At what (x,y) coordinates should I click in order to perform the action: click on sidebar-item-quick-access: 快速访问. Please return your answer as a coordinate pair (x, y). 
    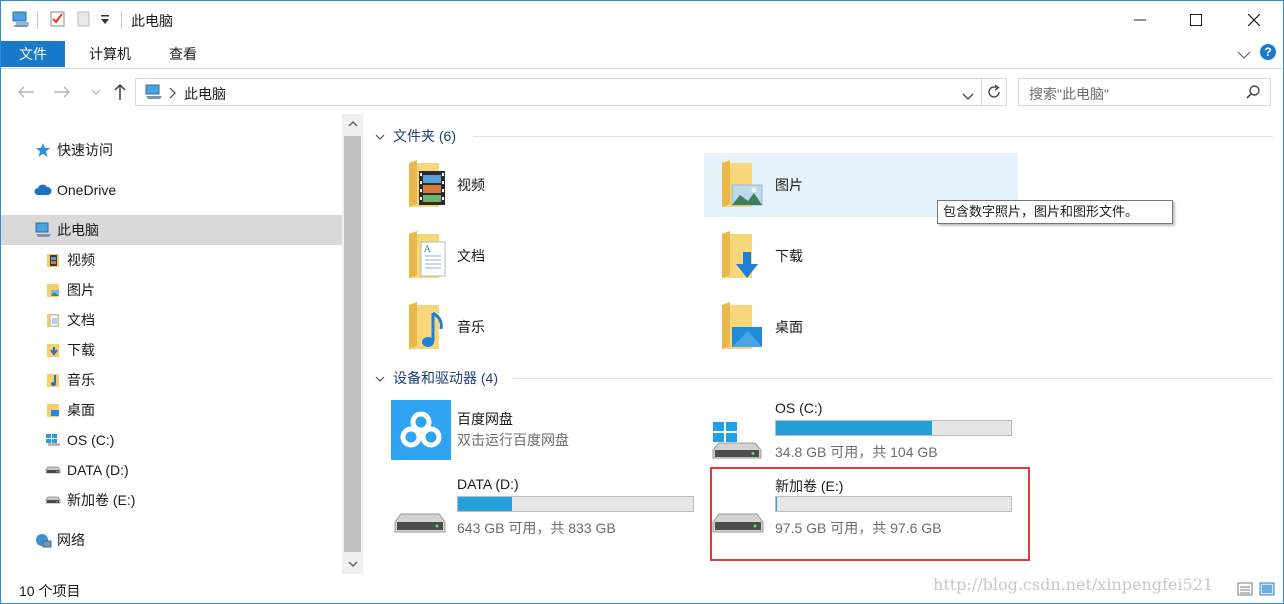
    Looking at the image, I should click on (171, 150).